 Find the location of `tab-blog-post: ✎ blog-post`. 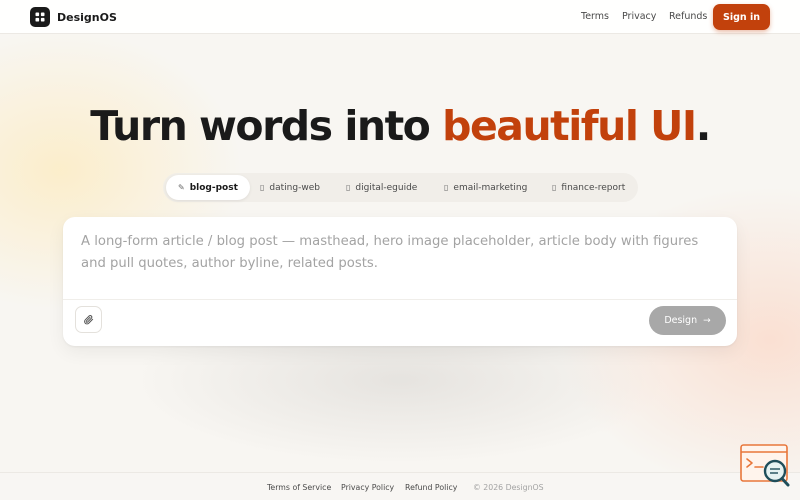

tab-blog-post: ✎ blog-post is located at coordinates (208, 187).